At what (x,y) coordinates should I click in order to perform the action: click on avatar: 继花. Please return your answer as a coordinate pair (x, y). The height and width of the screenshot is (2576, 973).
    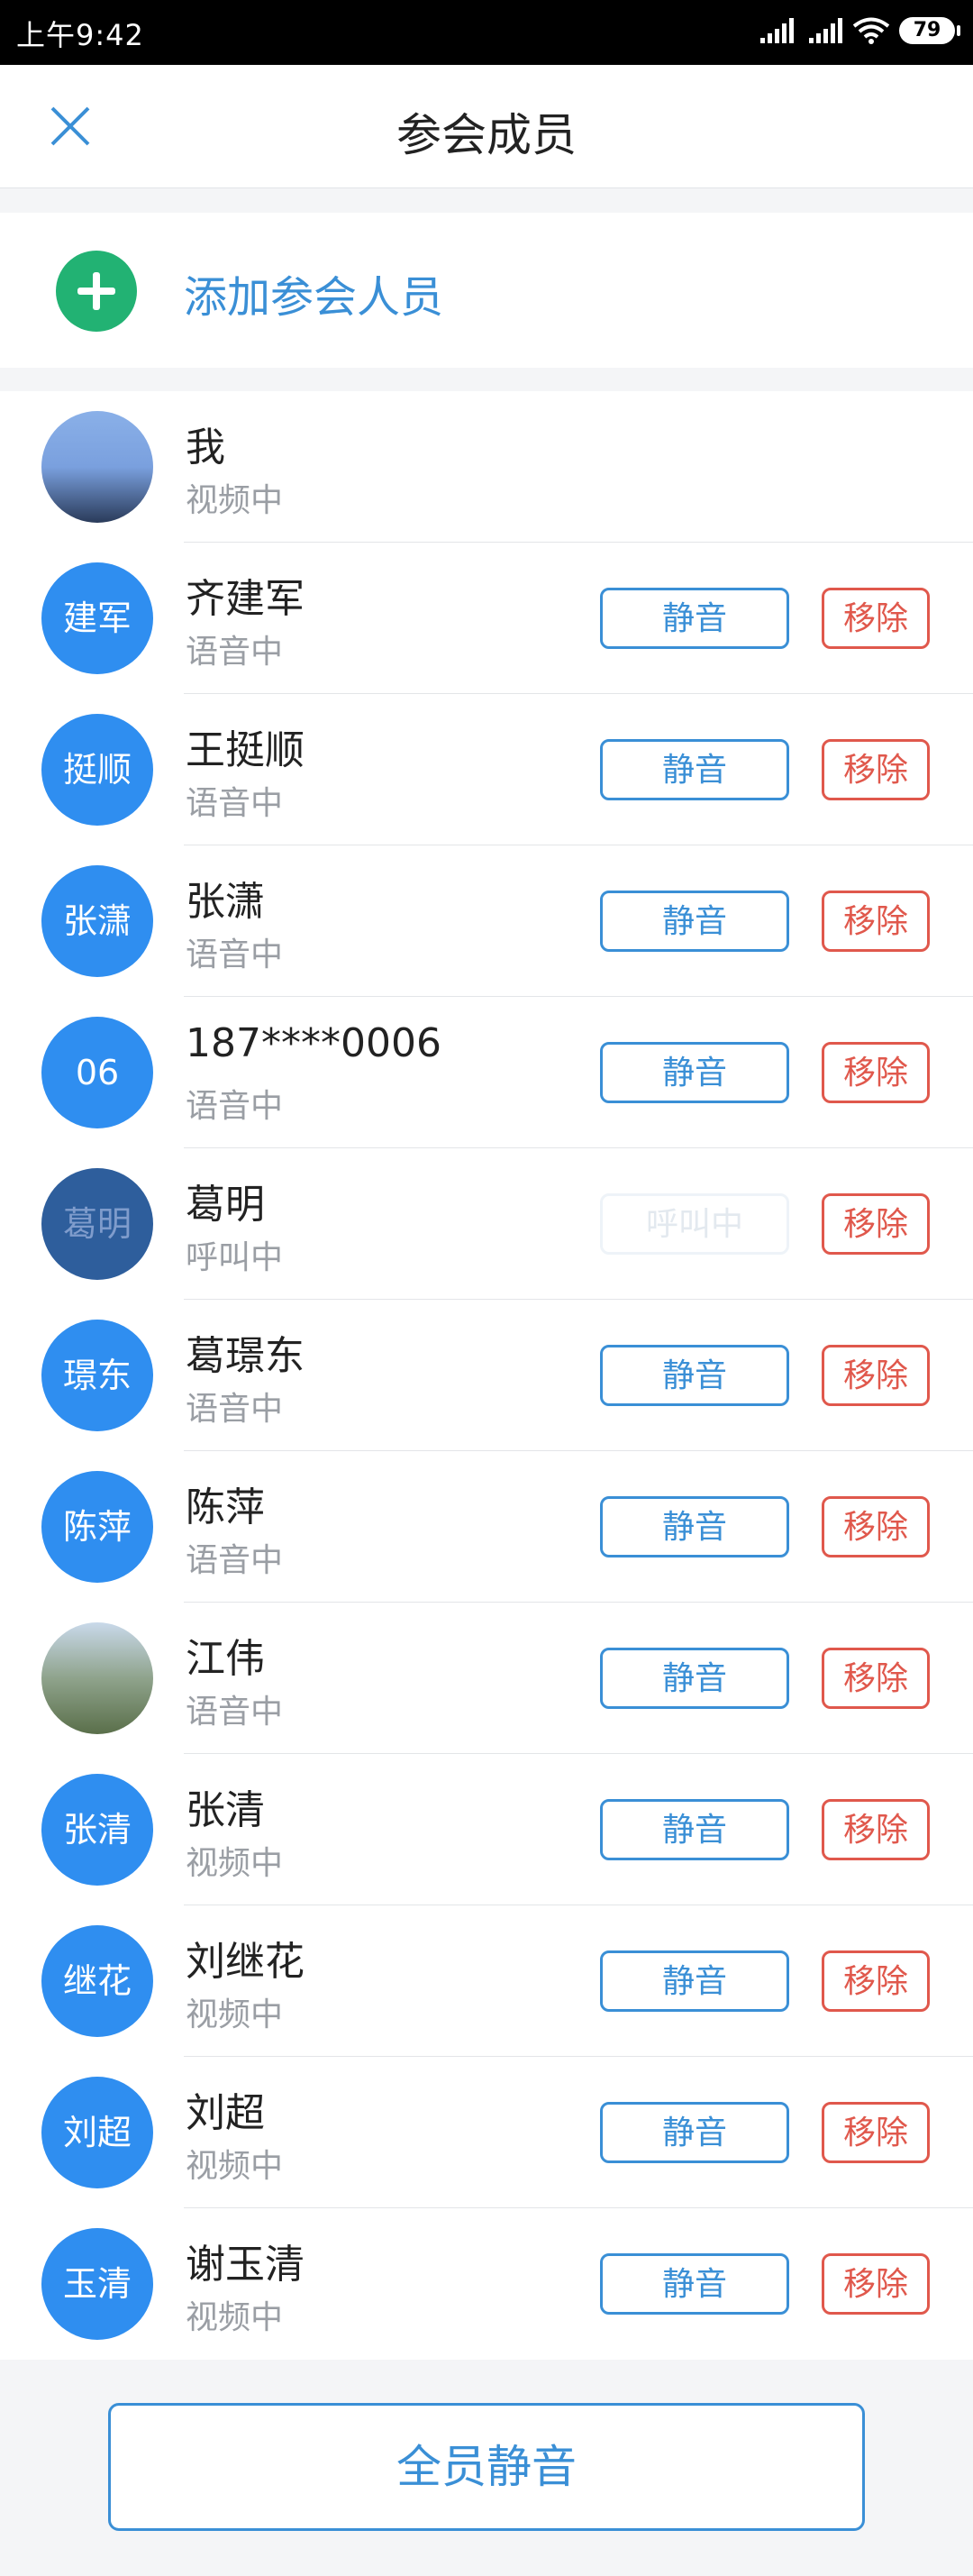
    Looking at the image, I should click on (97, 1981).